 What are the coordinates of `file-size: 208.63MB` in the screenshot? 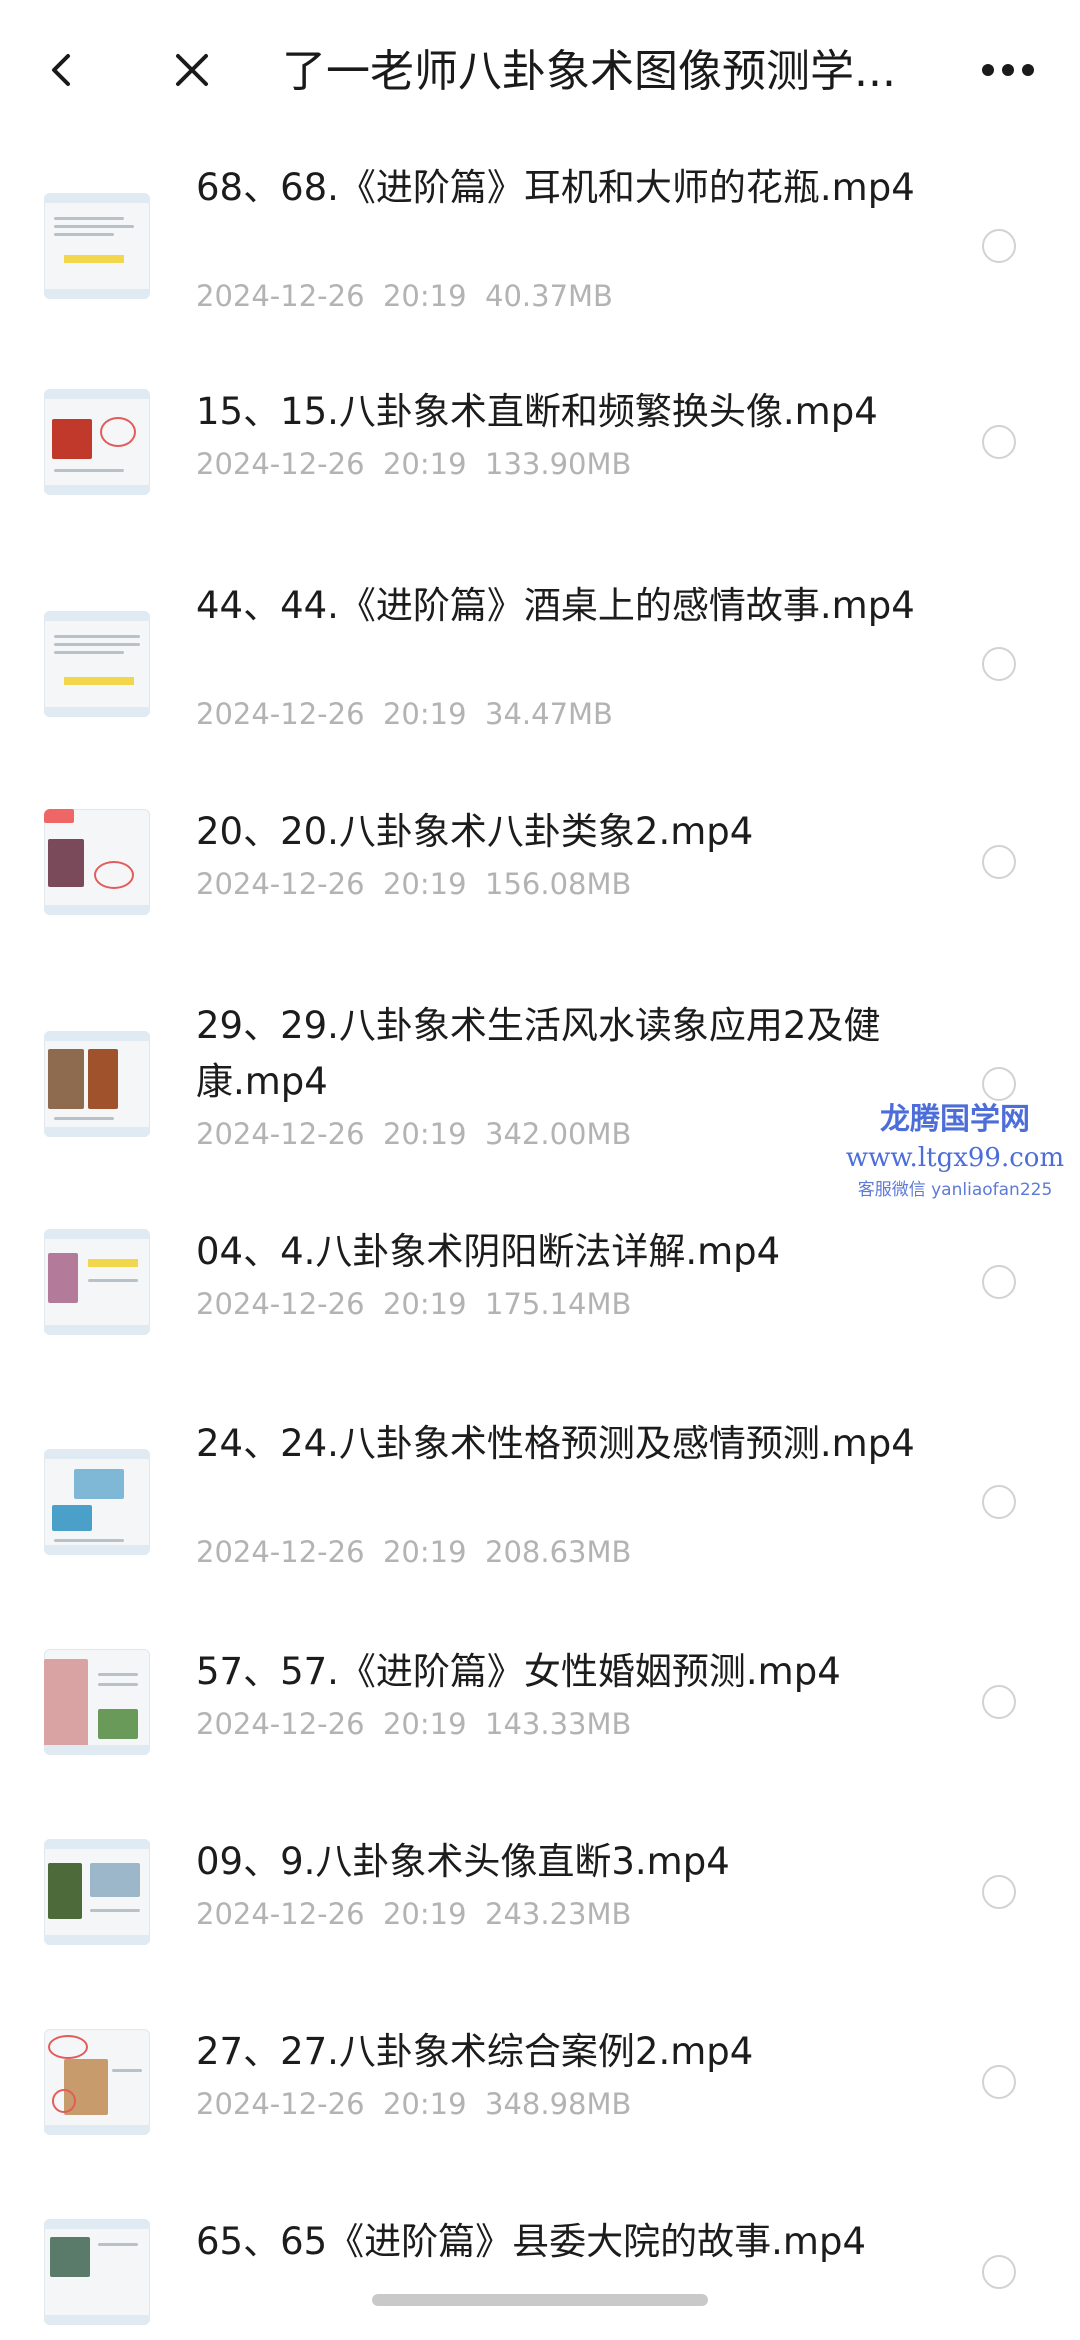 It's located at (558, 1552).